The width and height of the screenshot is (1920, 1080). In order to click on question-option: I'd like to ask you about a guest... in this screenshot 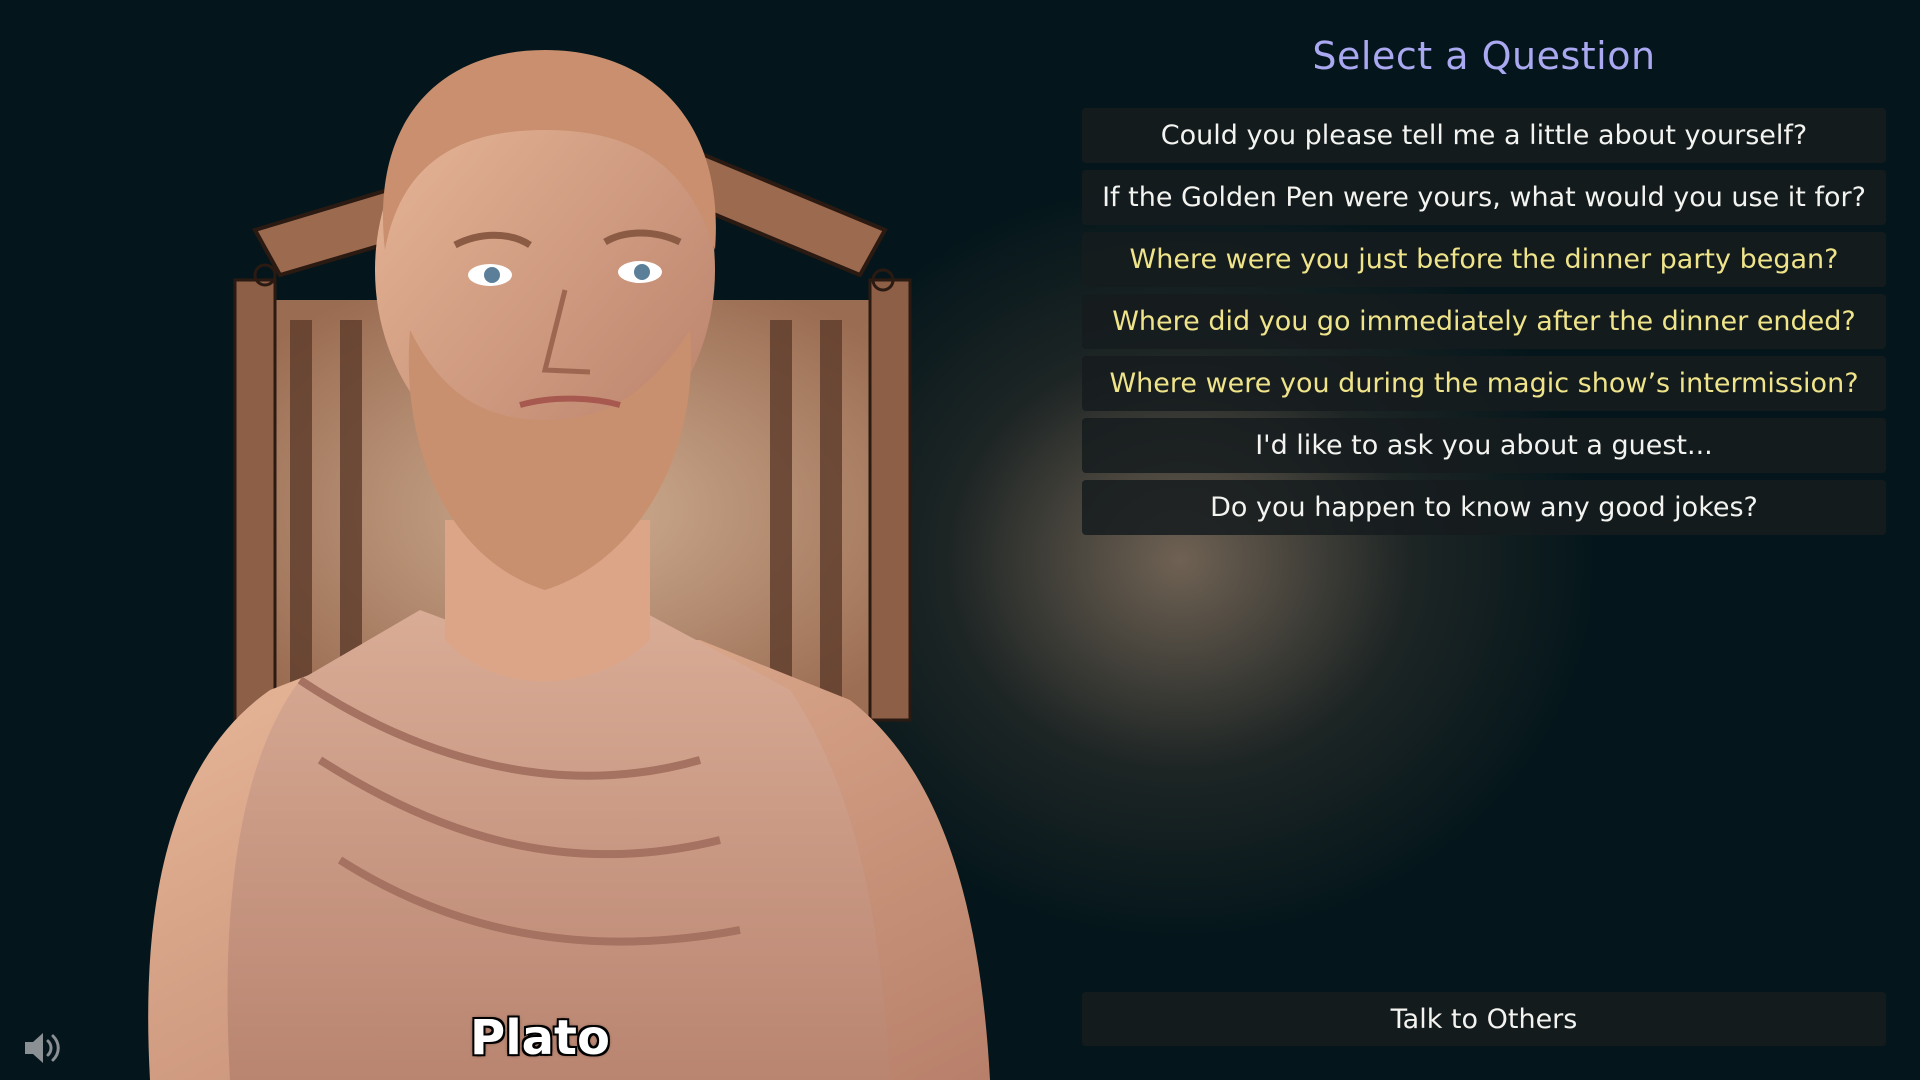, I will do `click(1484, 445)`.